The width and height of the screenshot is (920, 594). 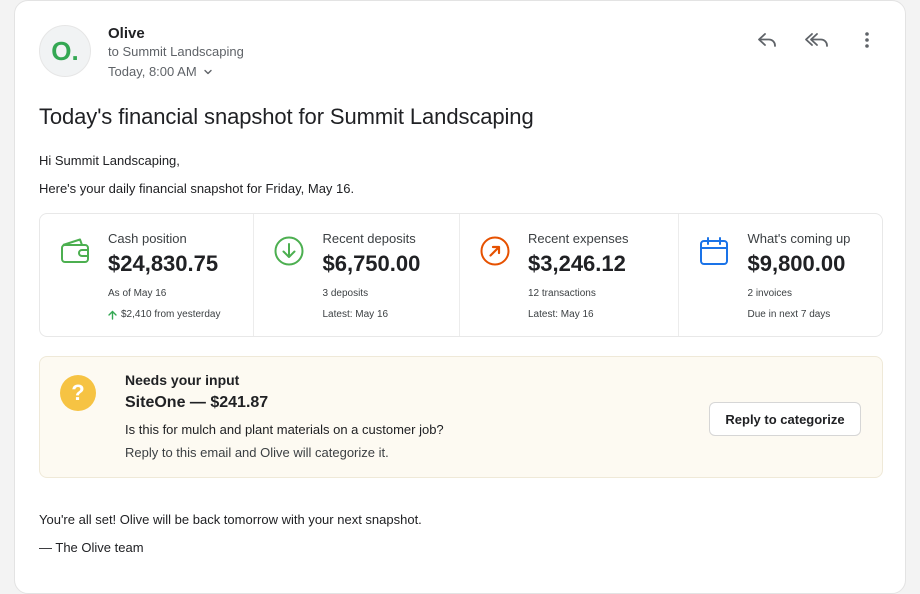 What do you see at coordinates (163, 263) in the screenshot?
I see `stat-value: $24,830.75` at bounding box center [163, 263].